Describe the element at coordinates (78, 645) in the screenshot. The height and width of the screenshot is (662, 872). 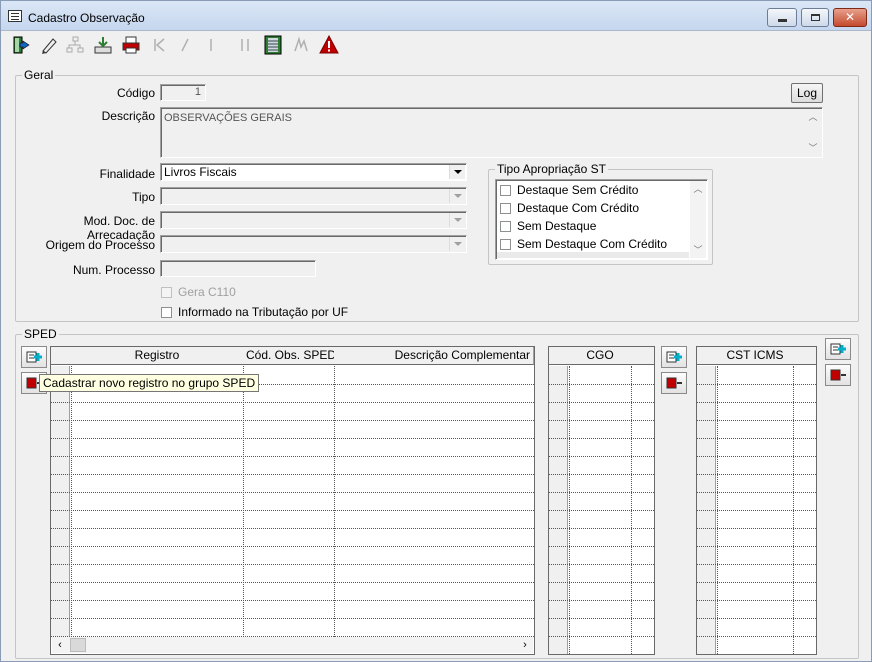
I see `scroll-thumb` at that location.